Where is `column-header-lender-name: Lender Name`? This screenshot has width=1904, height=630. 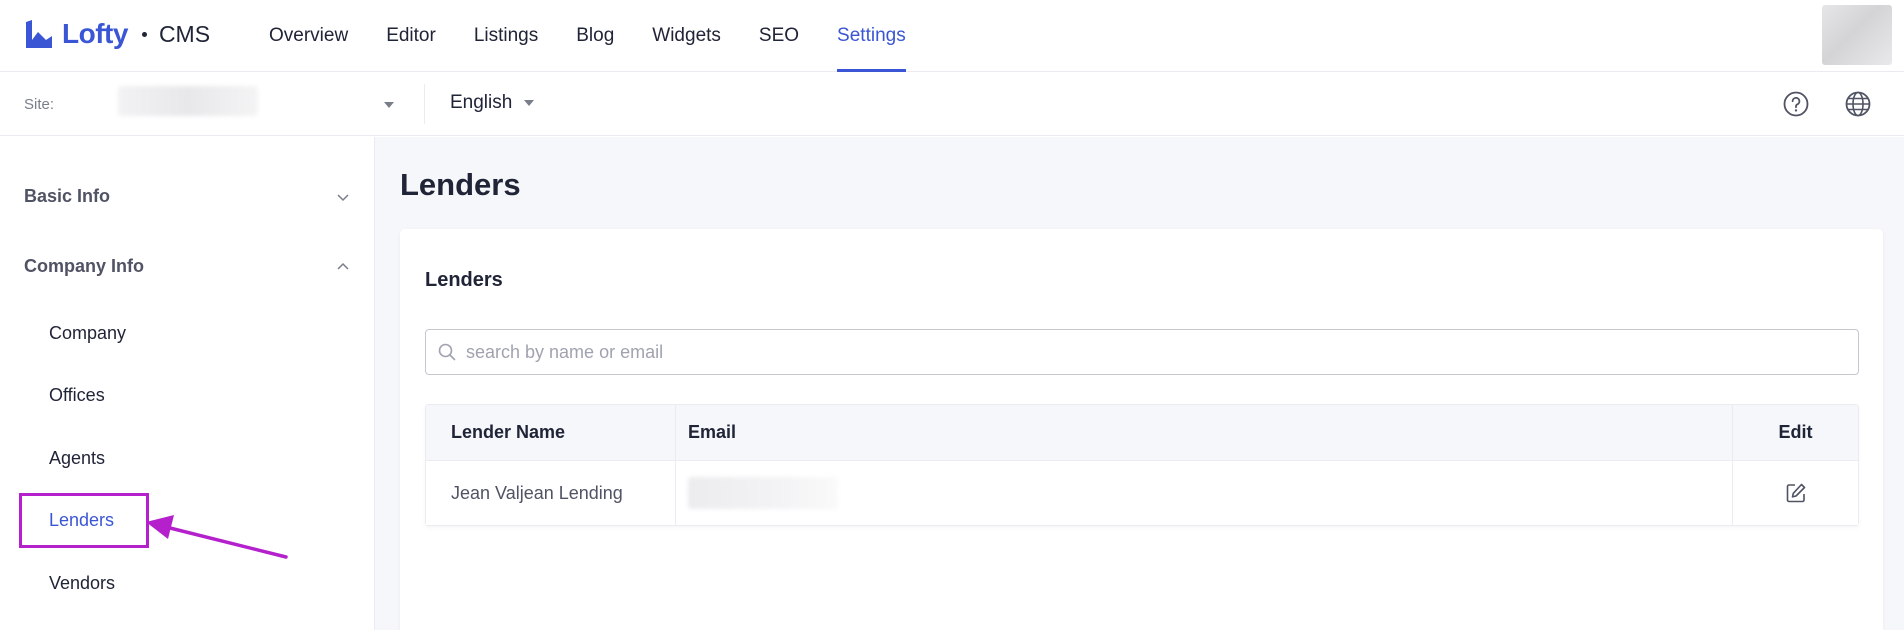 column-header-lender-name: Lender Name is located at coordinates (551, 432).